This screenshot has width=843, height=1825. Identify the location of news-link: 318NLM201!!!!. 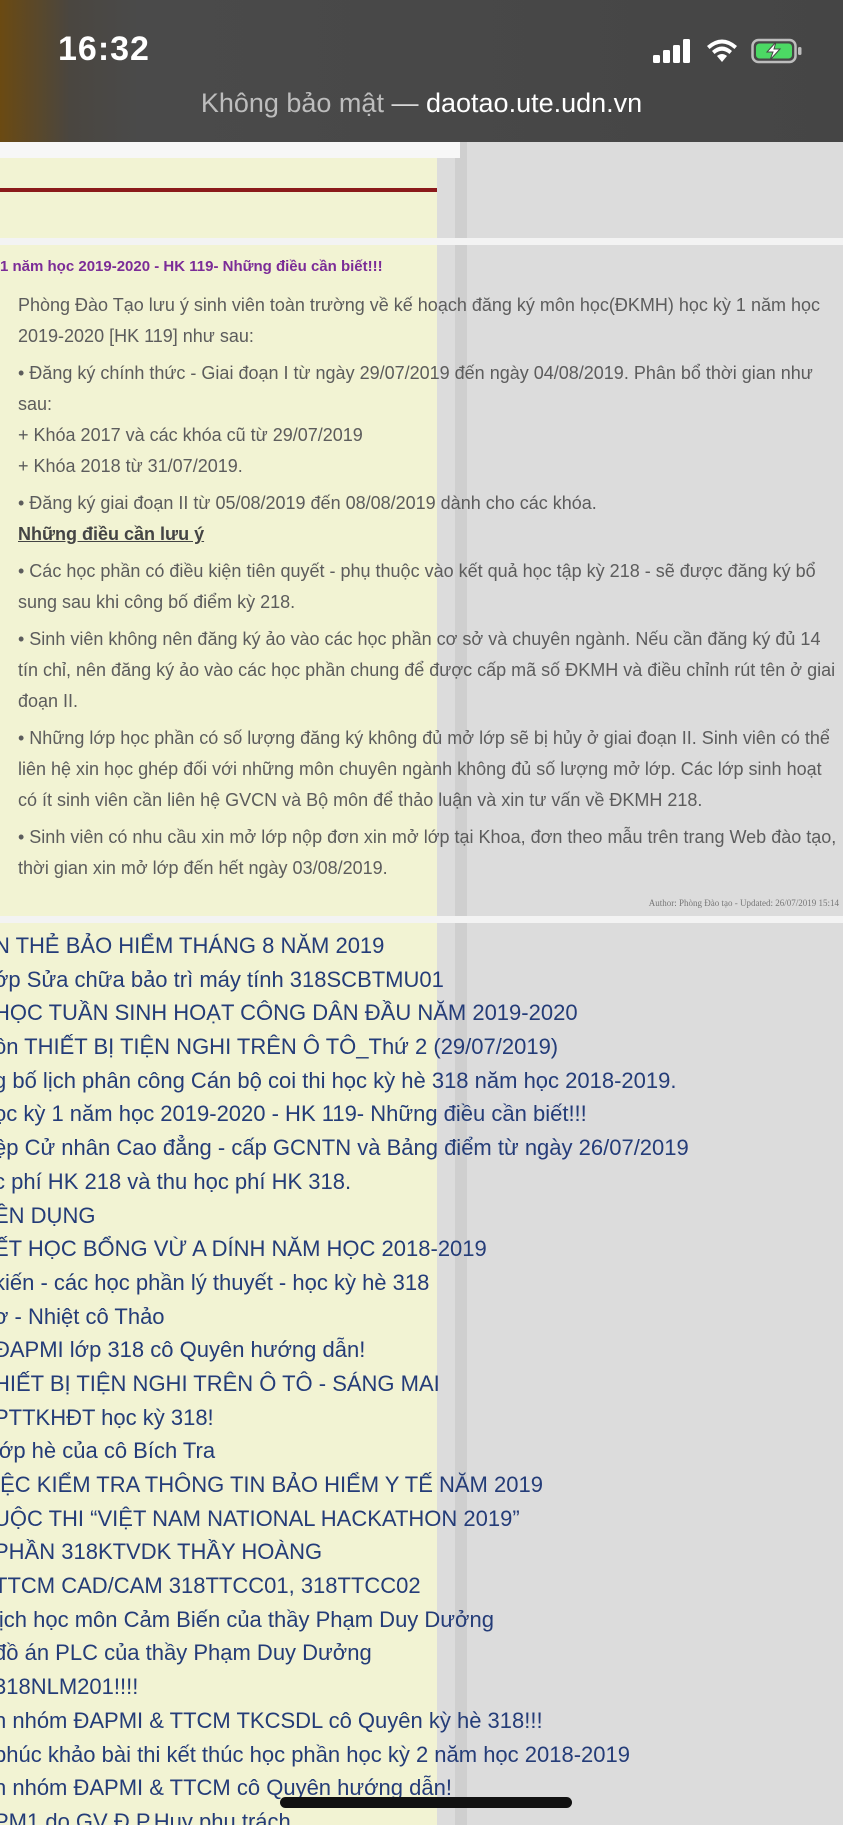
(418, 1687).